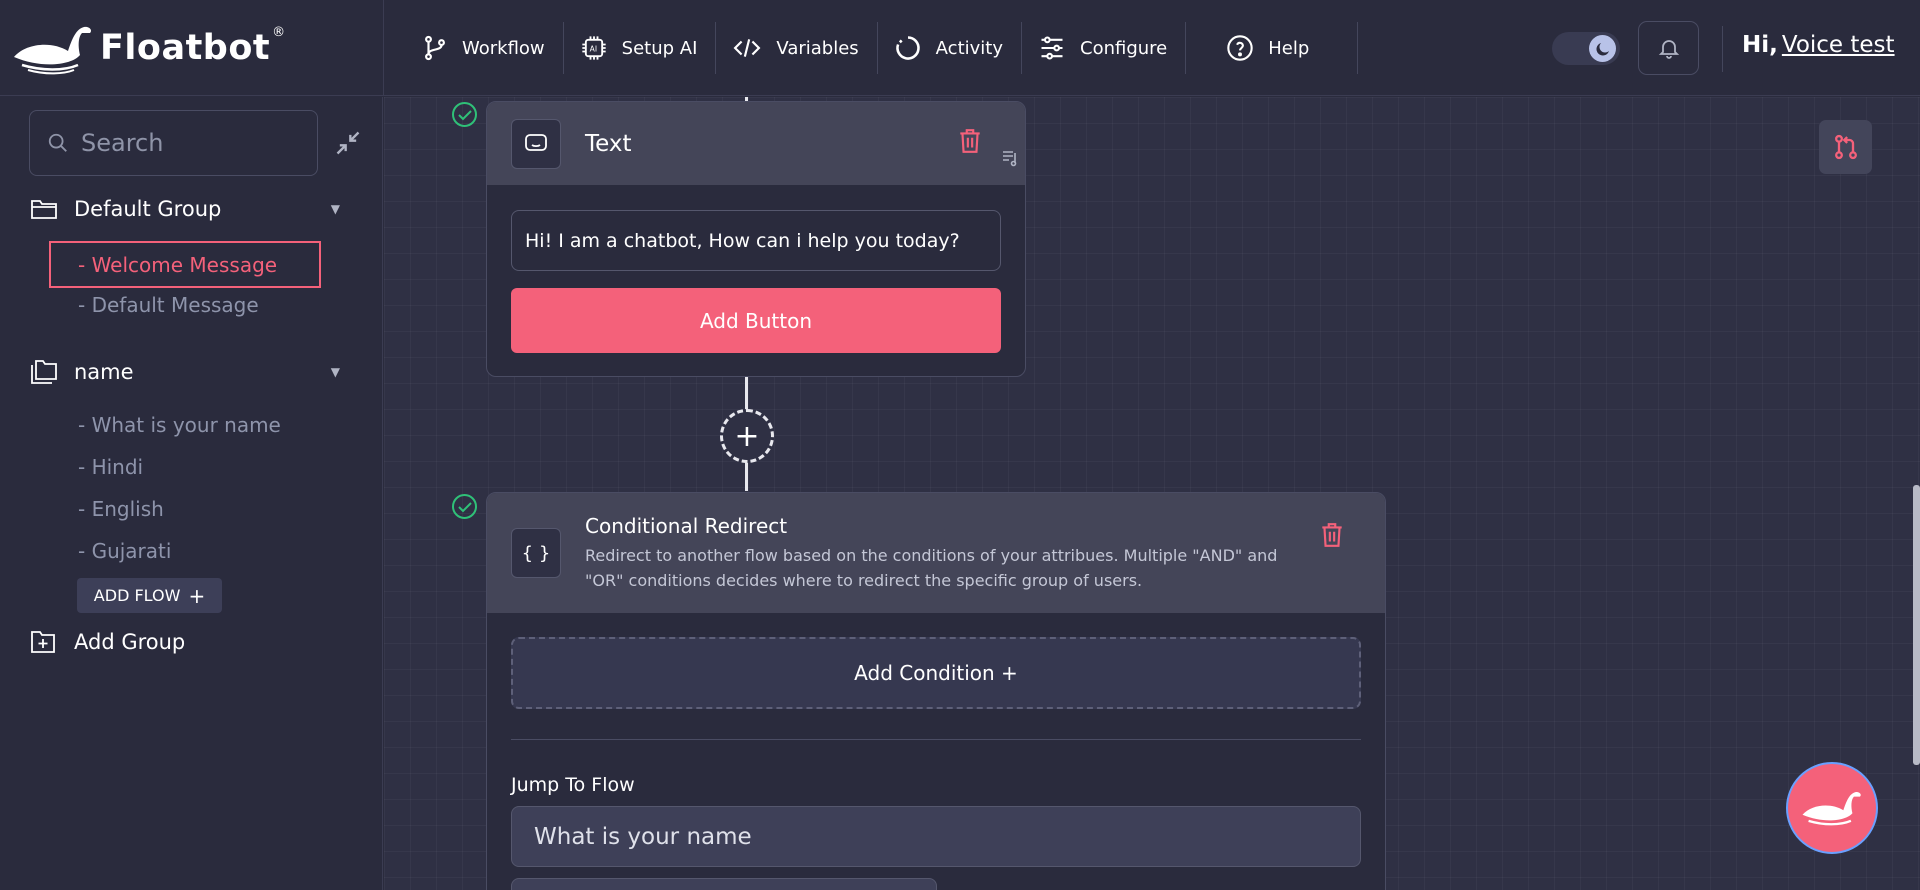 This screenshot has width=1920, height=890. What do you see at coordinates (148, 209) in the screenshot?
I see `group-default-label: Default Group` at bounding box center [148, 209].